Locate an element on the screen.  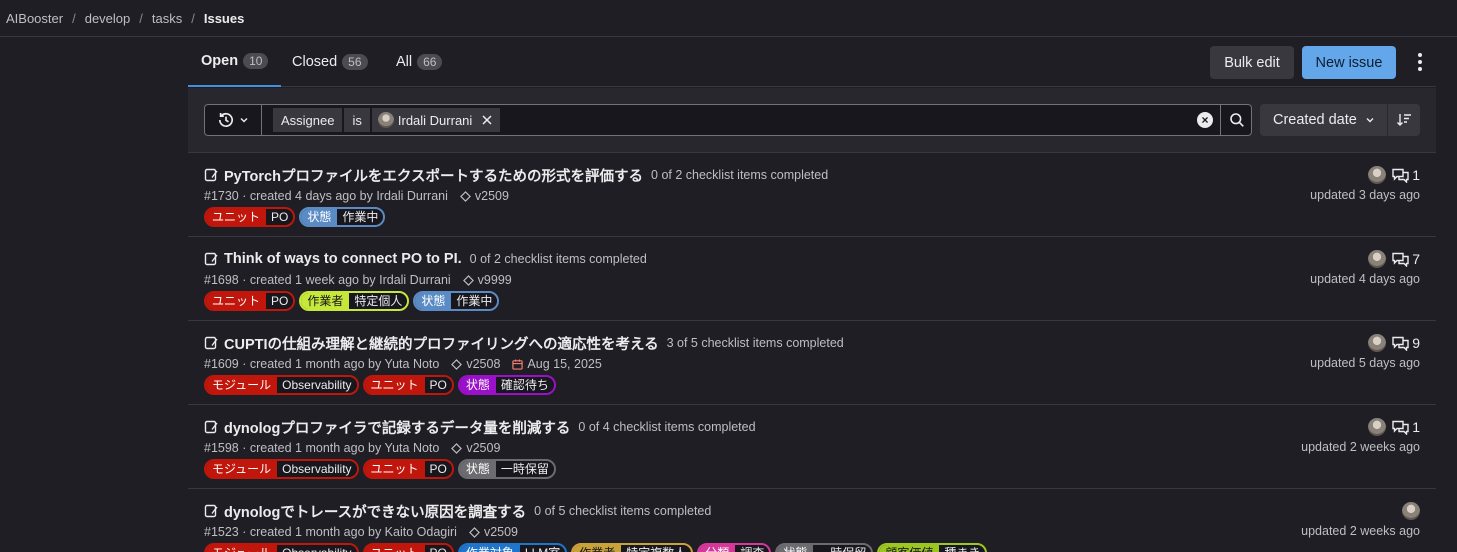
sort-lowest-icon is located at coordinates (1404, 120).